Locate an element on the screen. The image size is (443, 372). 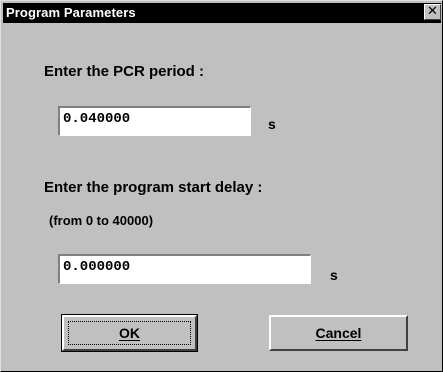
cancel-button-label: Cancel is located at coordinates (338, 333).